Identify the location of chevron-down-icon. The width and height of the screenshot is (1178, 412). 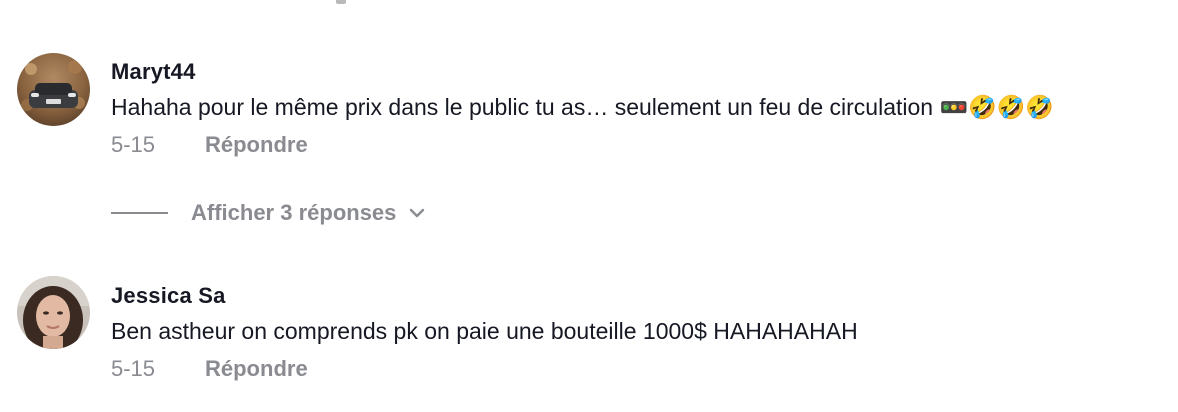
(417, 213).